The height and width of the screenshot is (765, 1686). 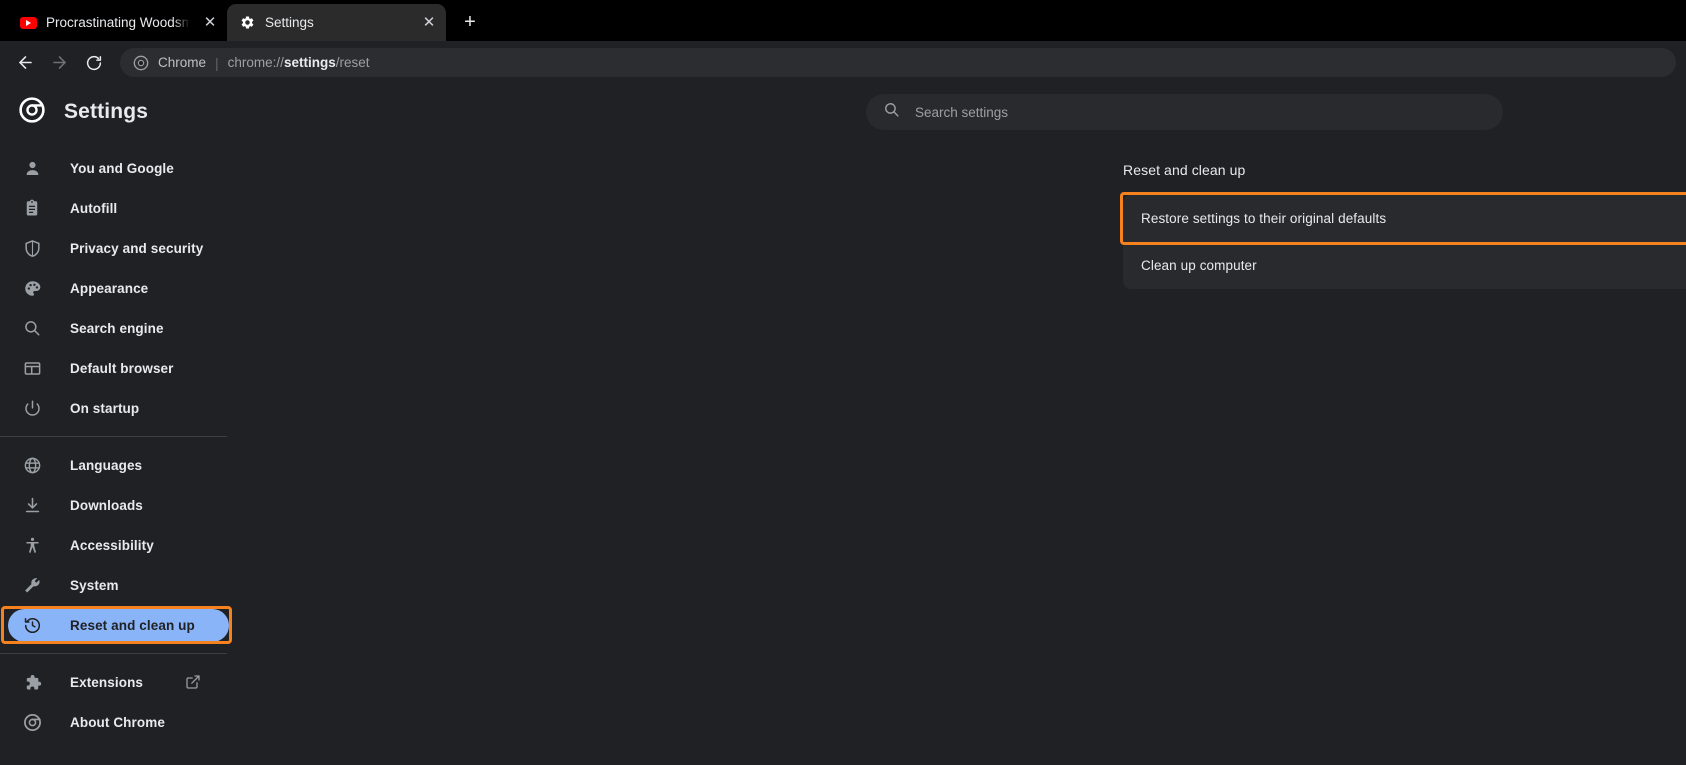 I want to click on settings-card-cleanup: Clean up computer ›, so click(x=1404, y=265).